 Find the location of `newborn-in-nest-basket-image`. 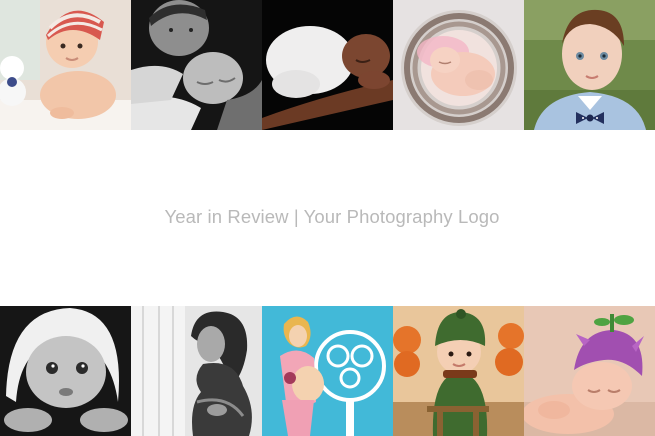

newborn-in-nest-basket-image is located at coordinates (458, 65).